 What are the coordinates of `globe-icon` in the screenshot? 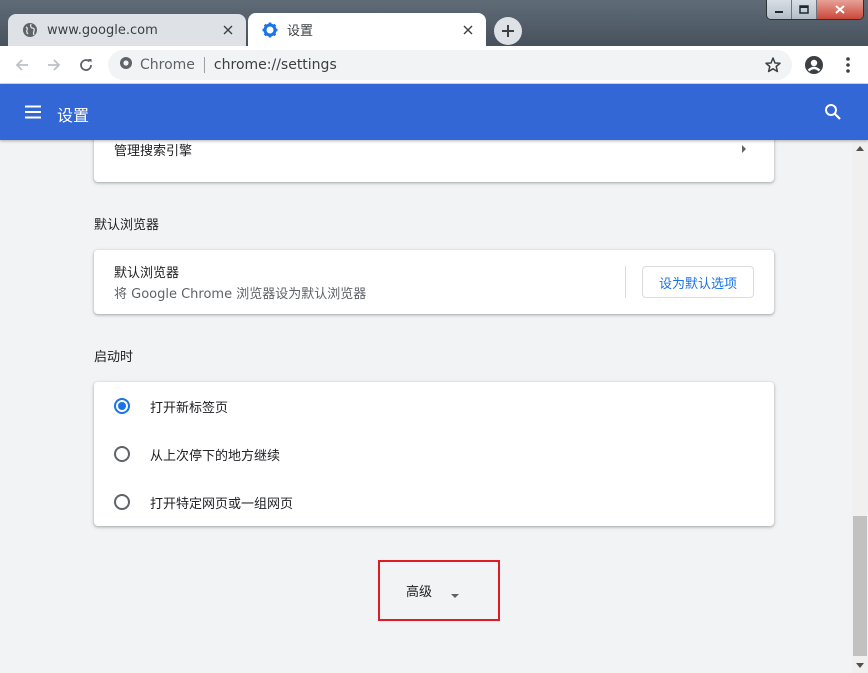 It's located at (30, 30).